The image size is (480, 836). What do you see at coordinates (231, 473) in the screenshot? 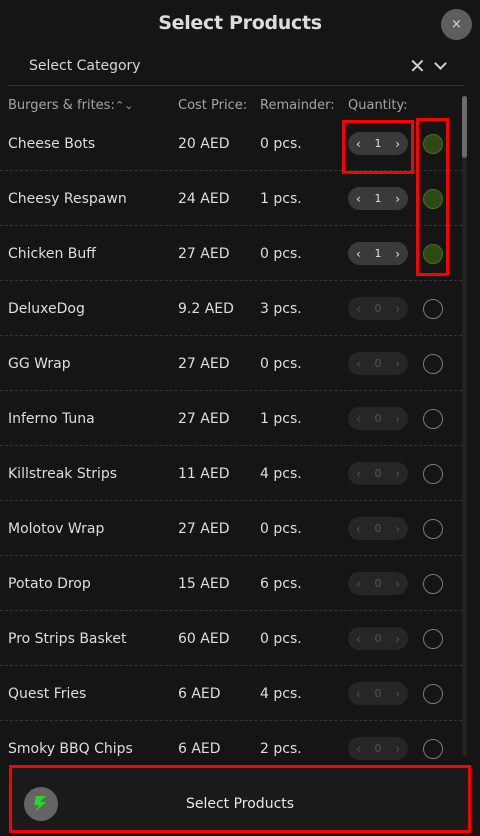
I see `product-row: Killstreak Strips 11 AED 4 pcs. ‹ 0 ›` at bounding box center [231, 473].